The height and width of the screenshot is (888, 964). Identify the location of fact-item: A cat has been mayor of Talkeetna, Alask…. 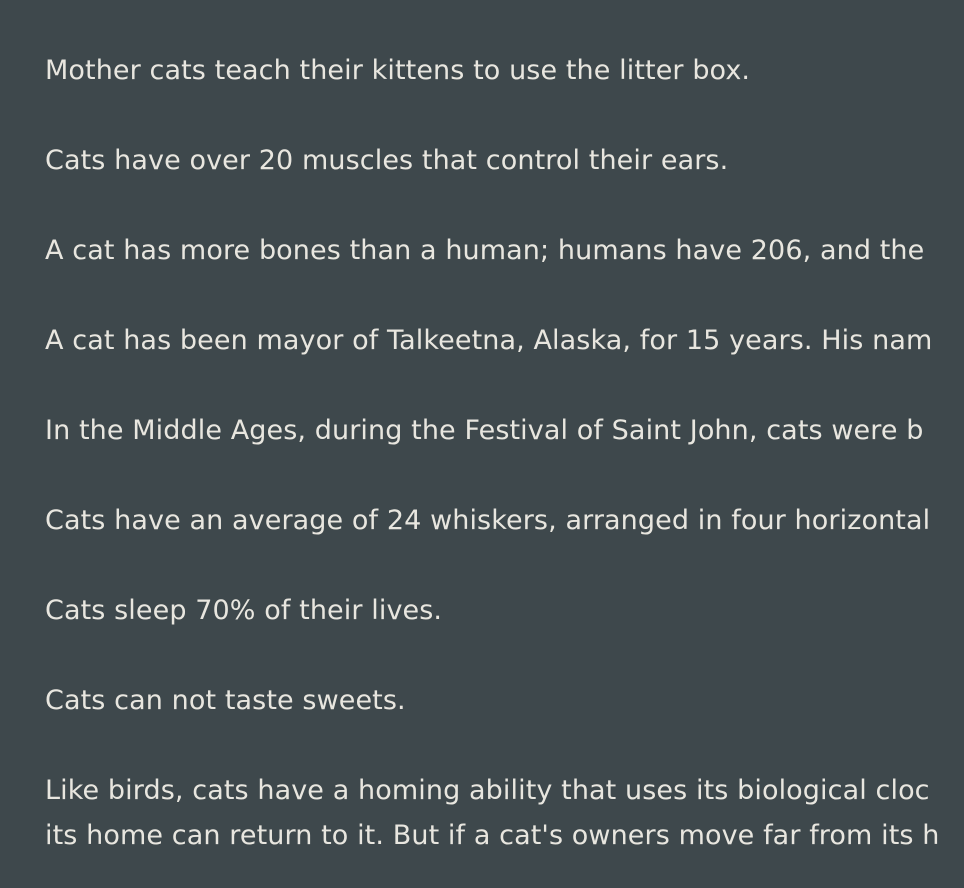
(489, 340).